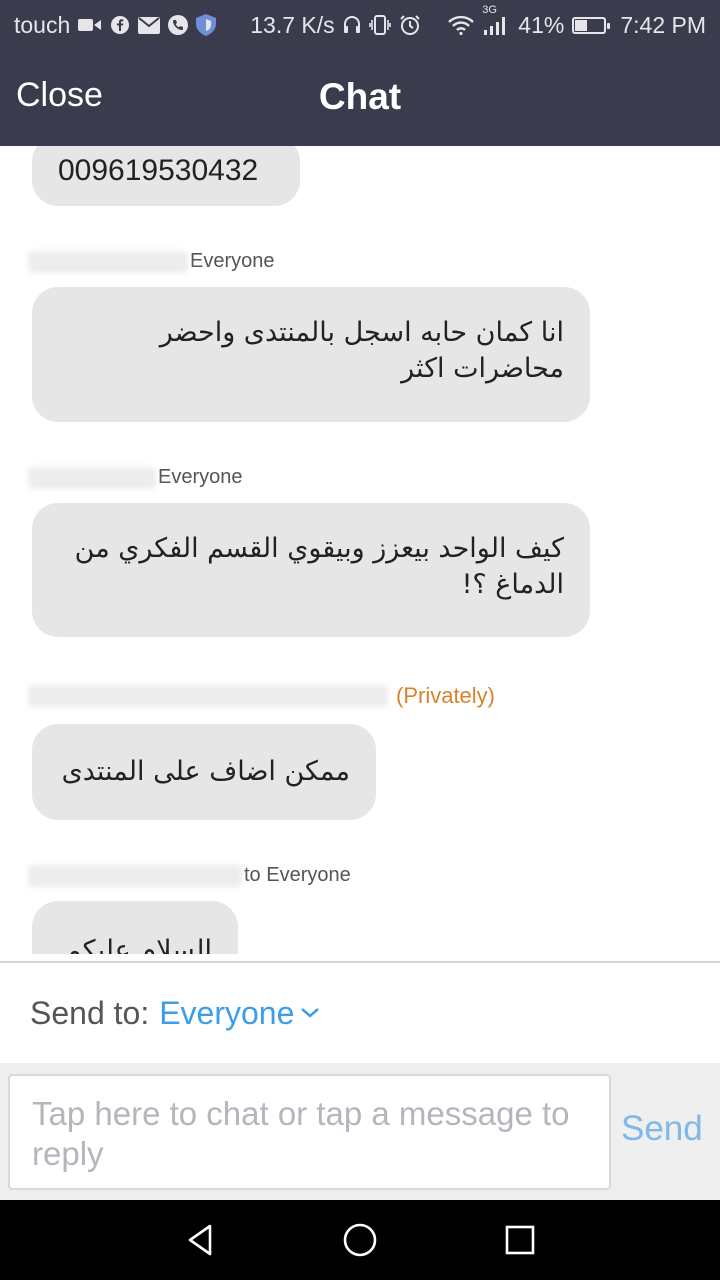 The height and width of the screenshot is (1280, 720). Describe the element at coordinates (226, 1013) in the screenshot. I see `send-to-dropdown: Everyone` at that location.